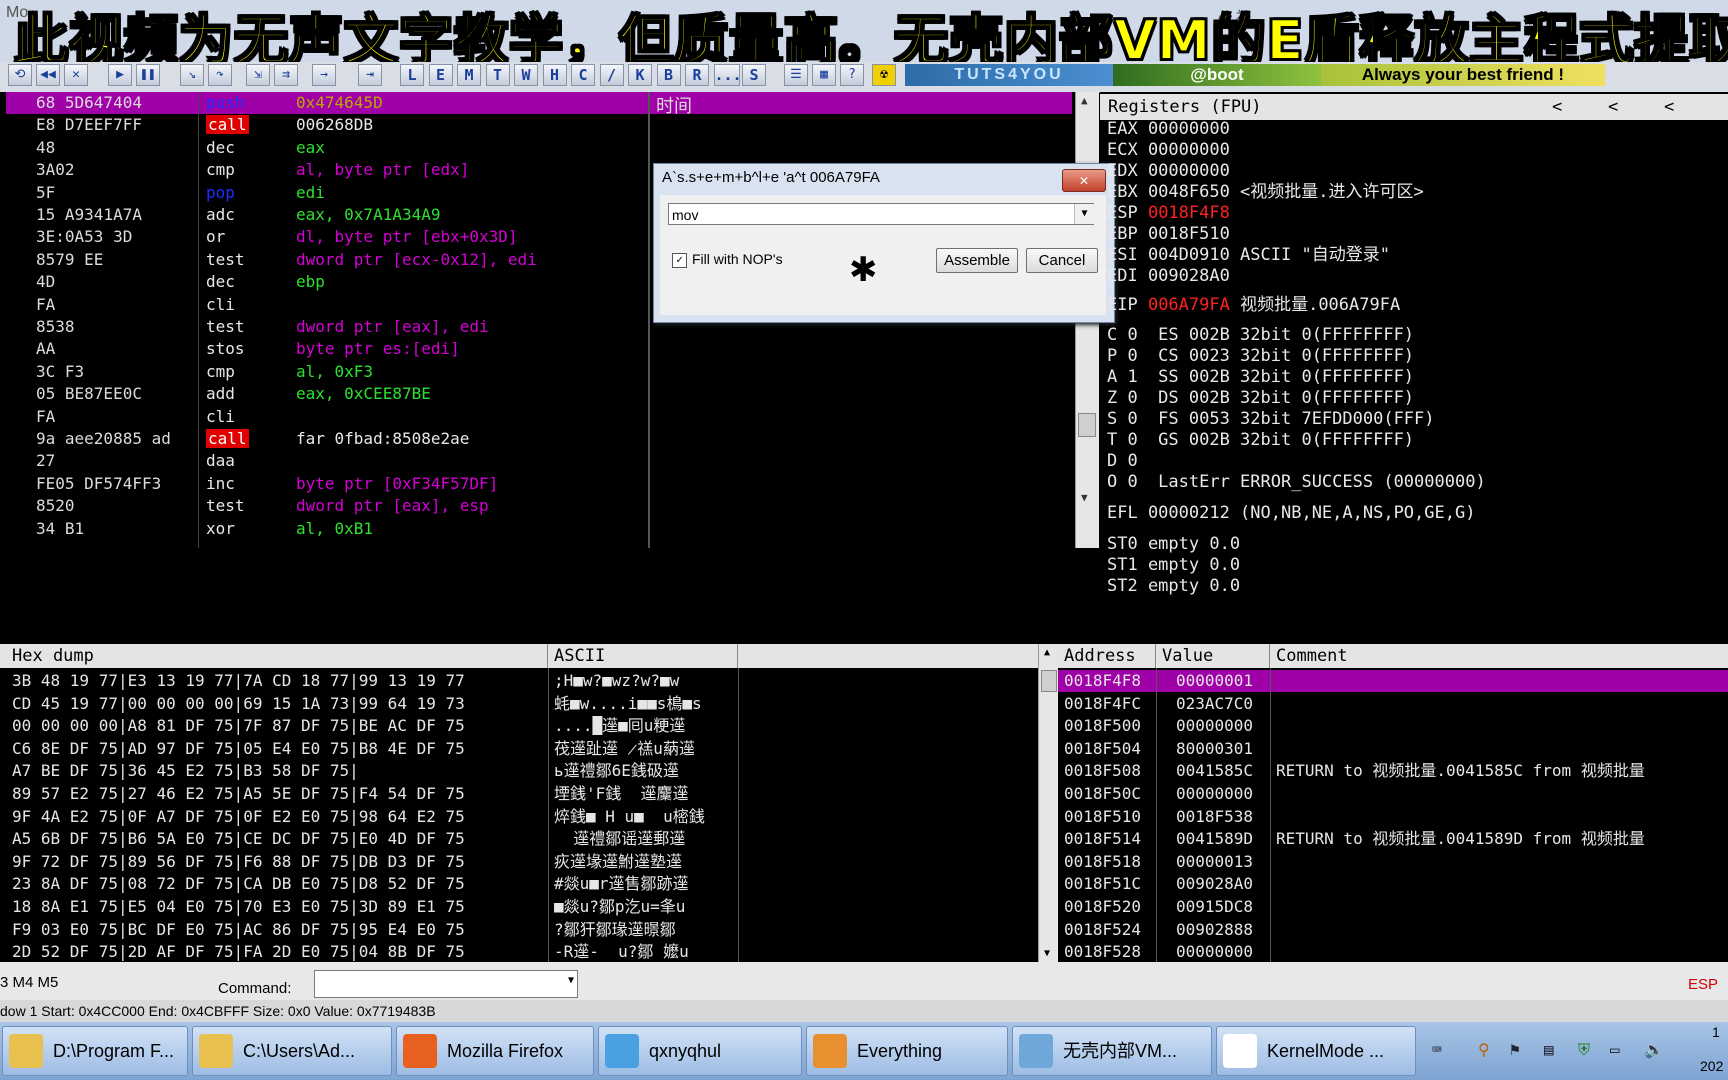 Image resolution: width=1728 pixels, height=1080 pixels. What do you see at coordinates (907, 1051) in the screenshot?
I see `taskbar-item: Everything` at bounding box center [907, 1051].